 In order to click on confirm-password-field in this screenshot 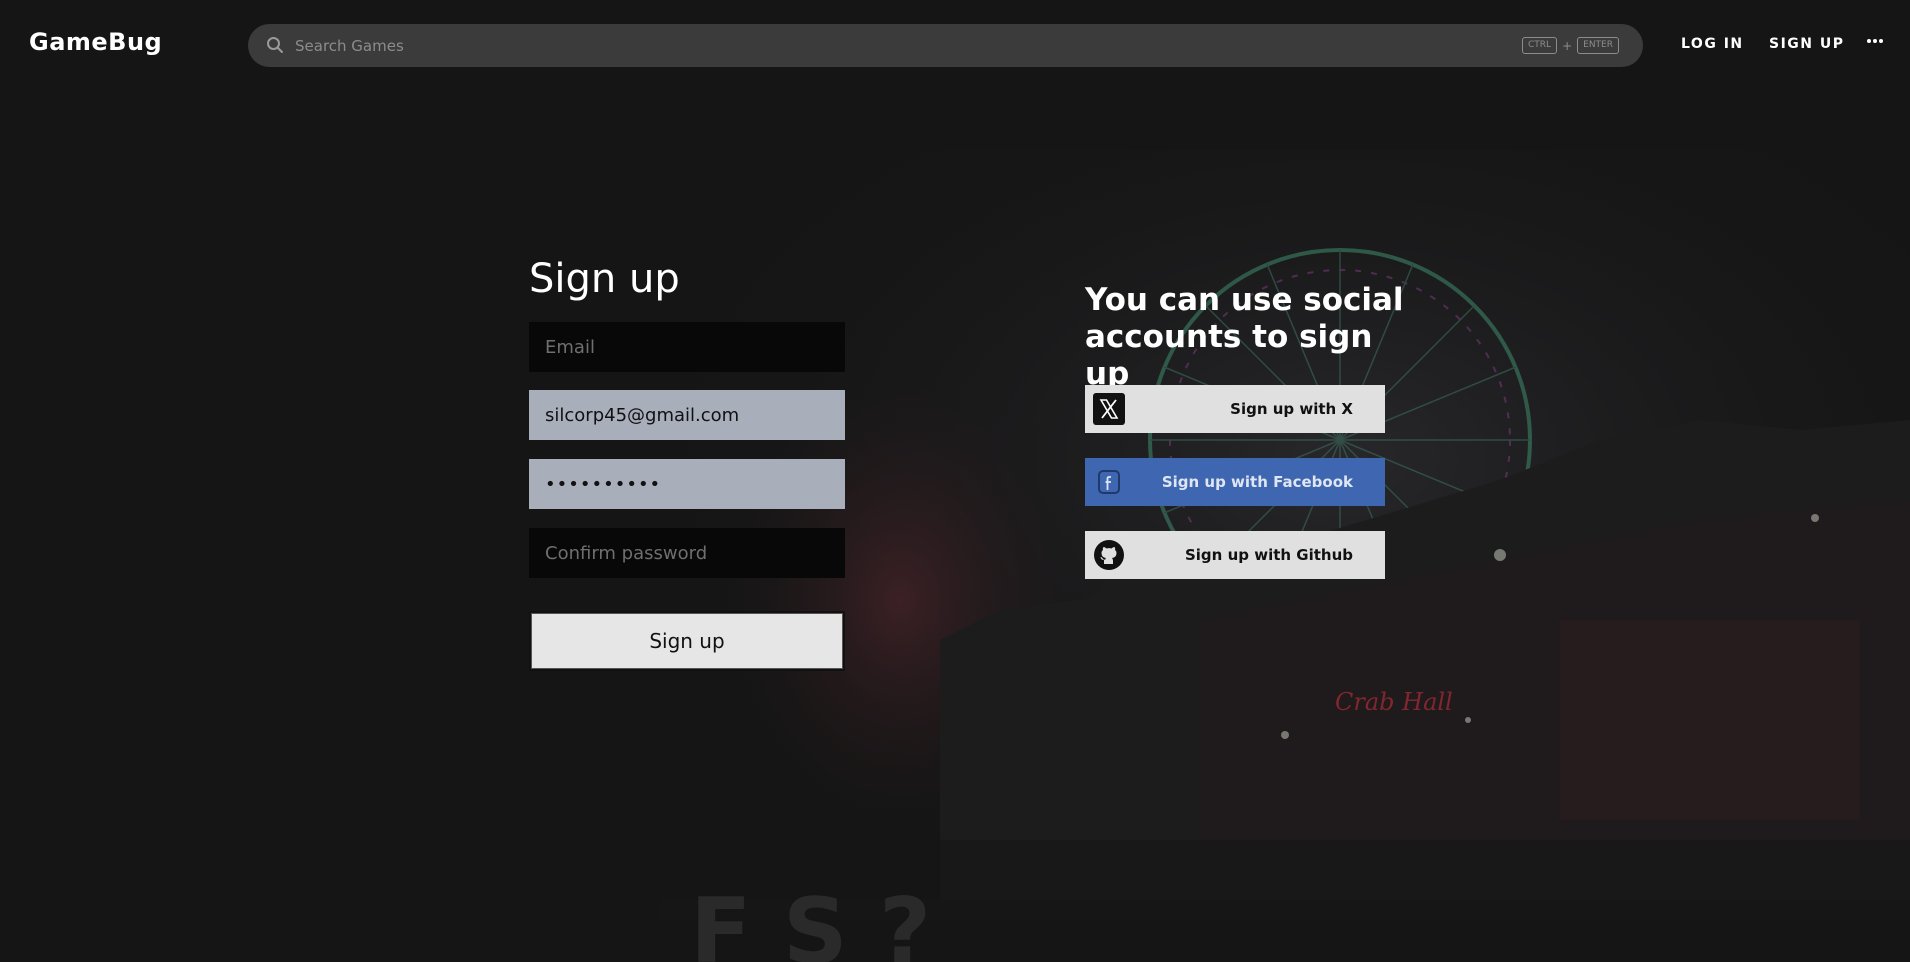, I will do `click(687, 553)`.